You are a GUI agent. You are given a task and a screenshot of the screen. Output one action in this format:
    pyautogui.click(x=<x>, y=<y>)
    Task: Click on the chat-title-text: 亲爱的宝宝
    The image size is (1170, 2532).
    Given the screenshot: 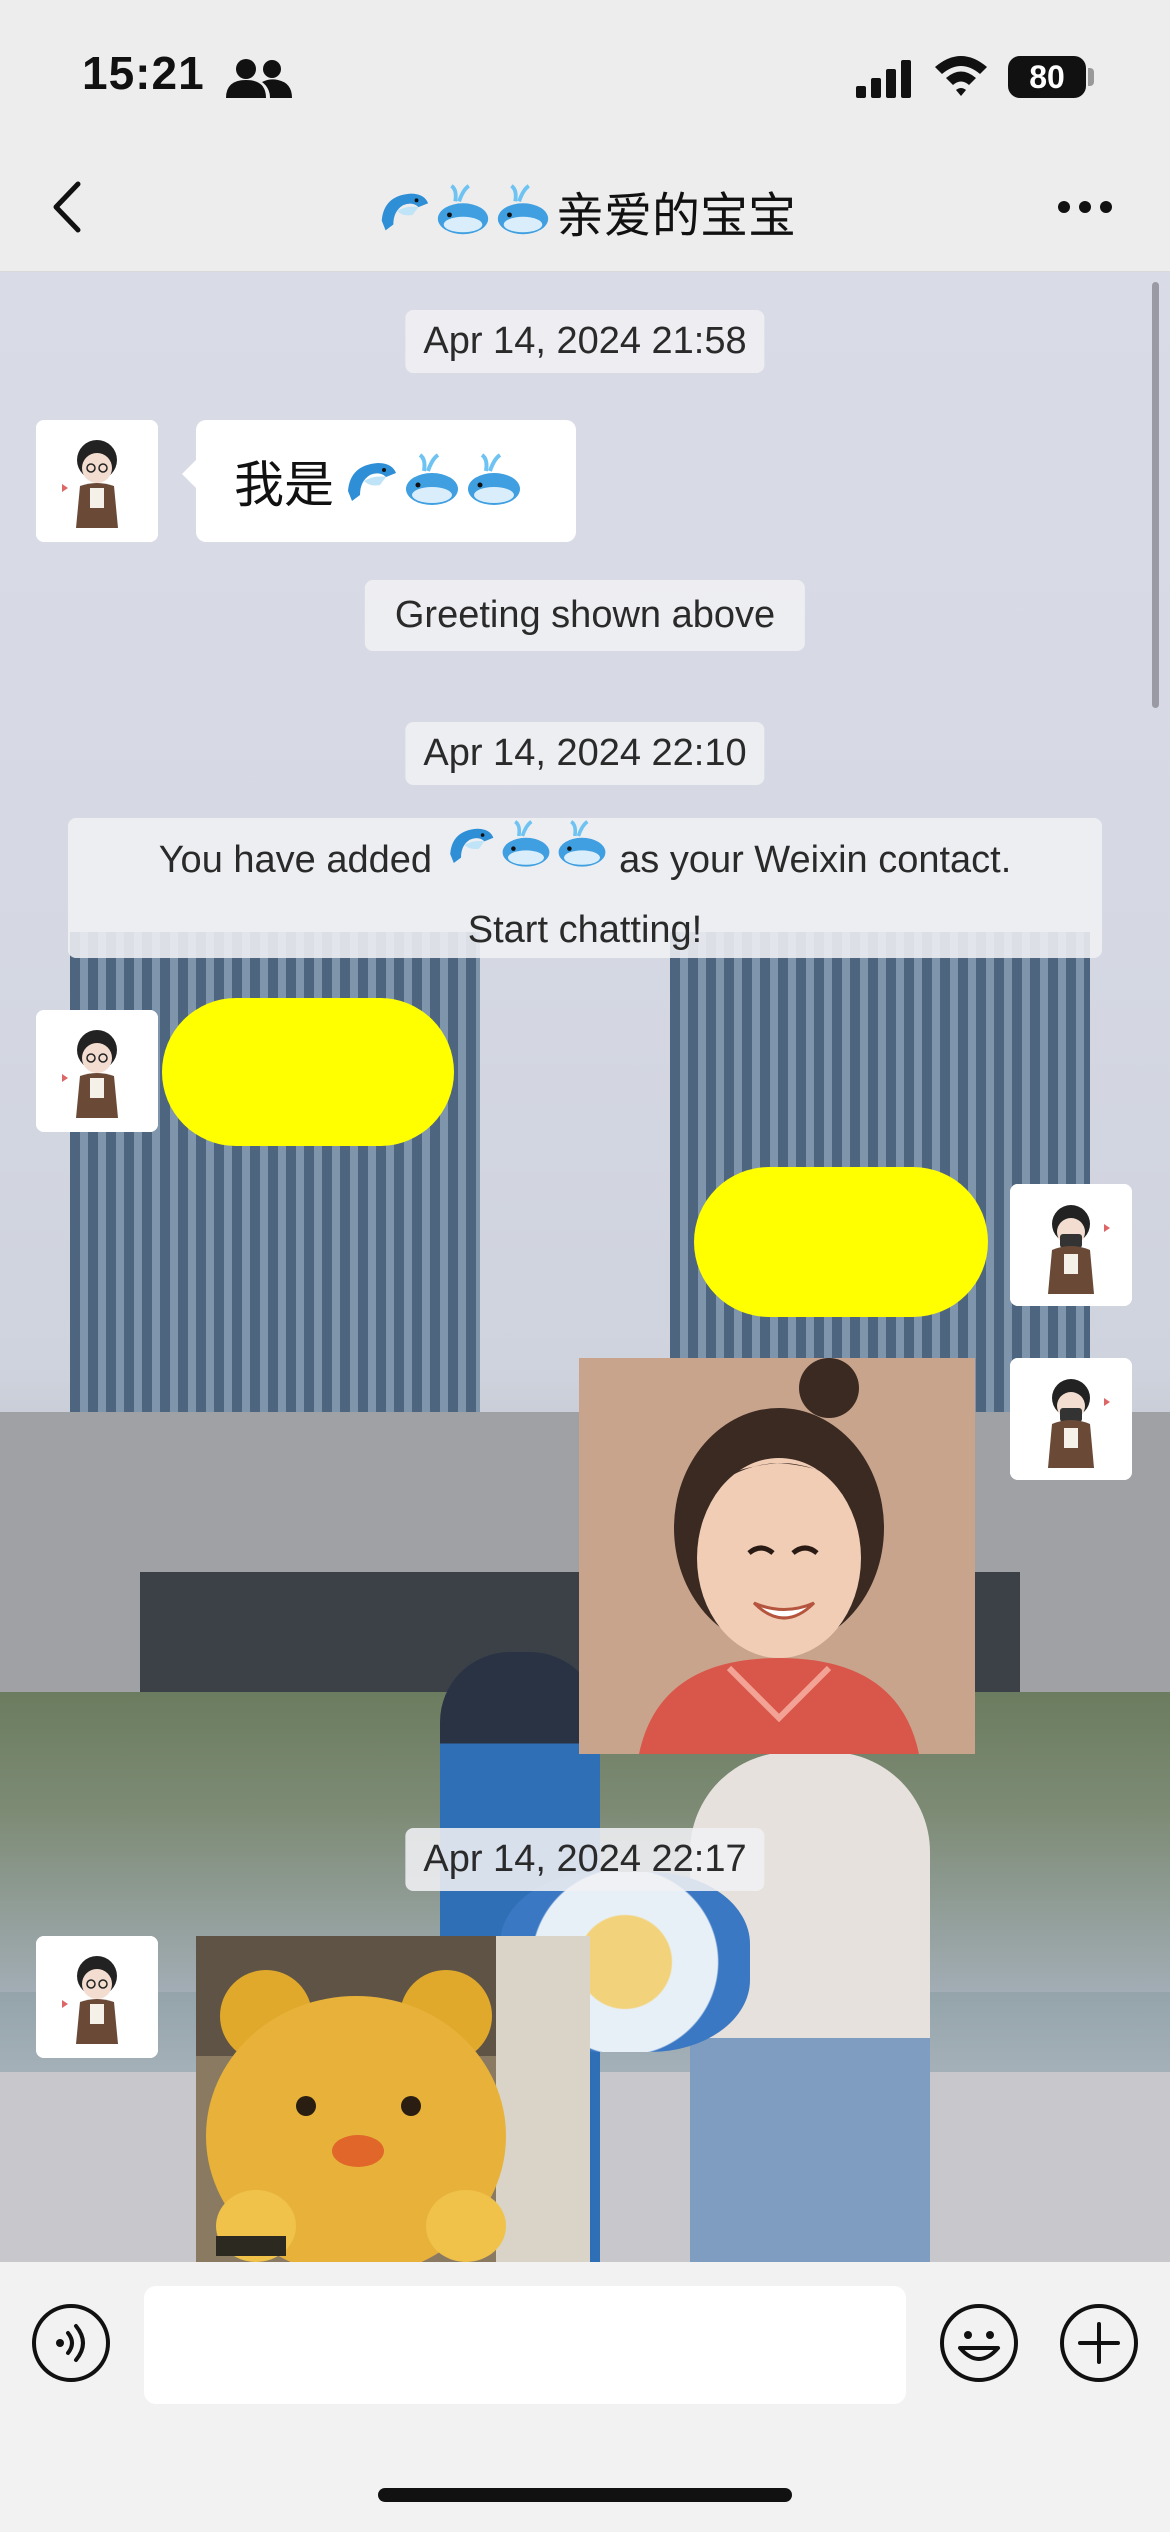 What is the action you would take?
    pyautogui.click(x=675, y=216)
    